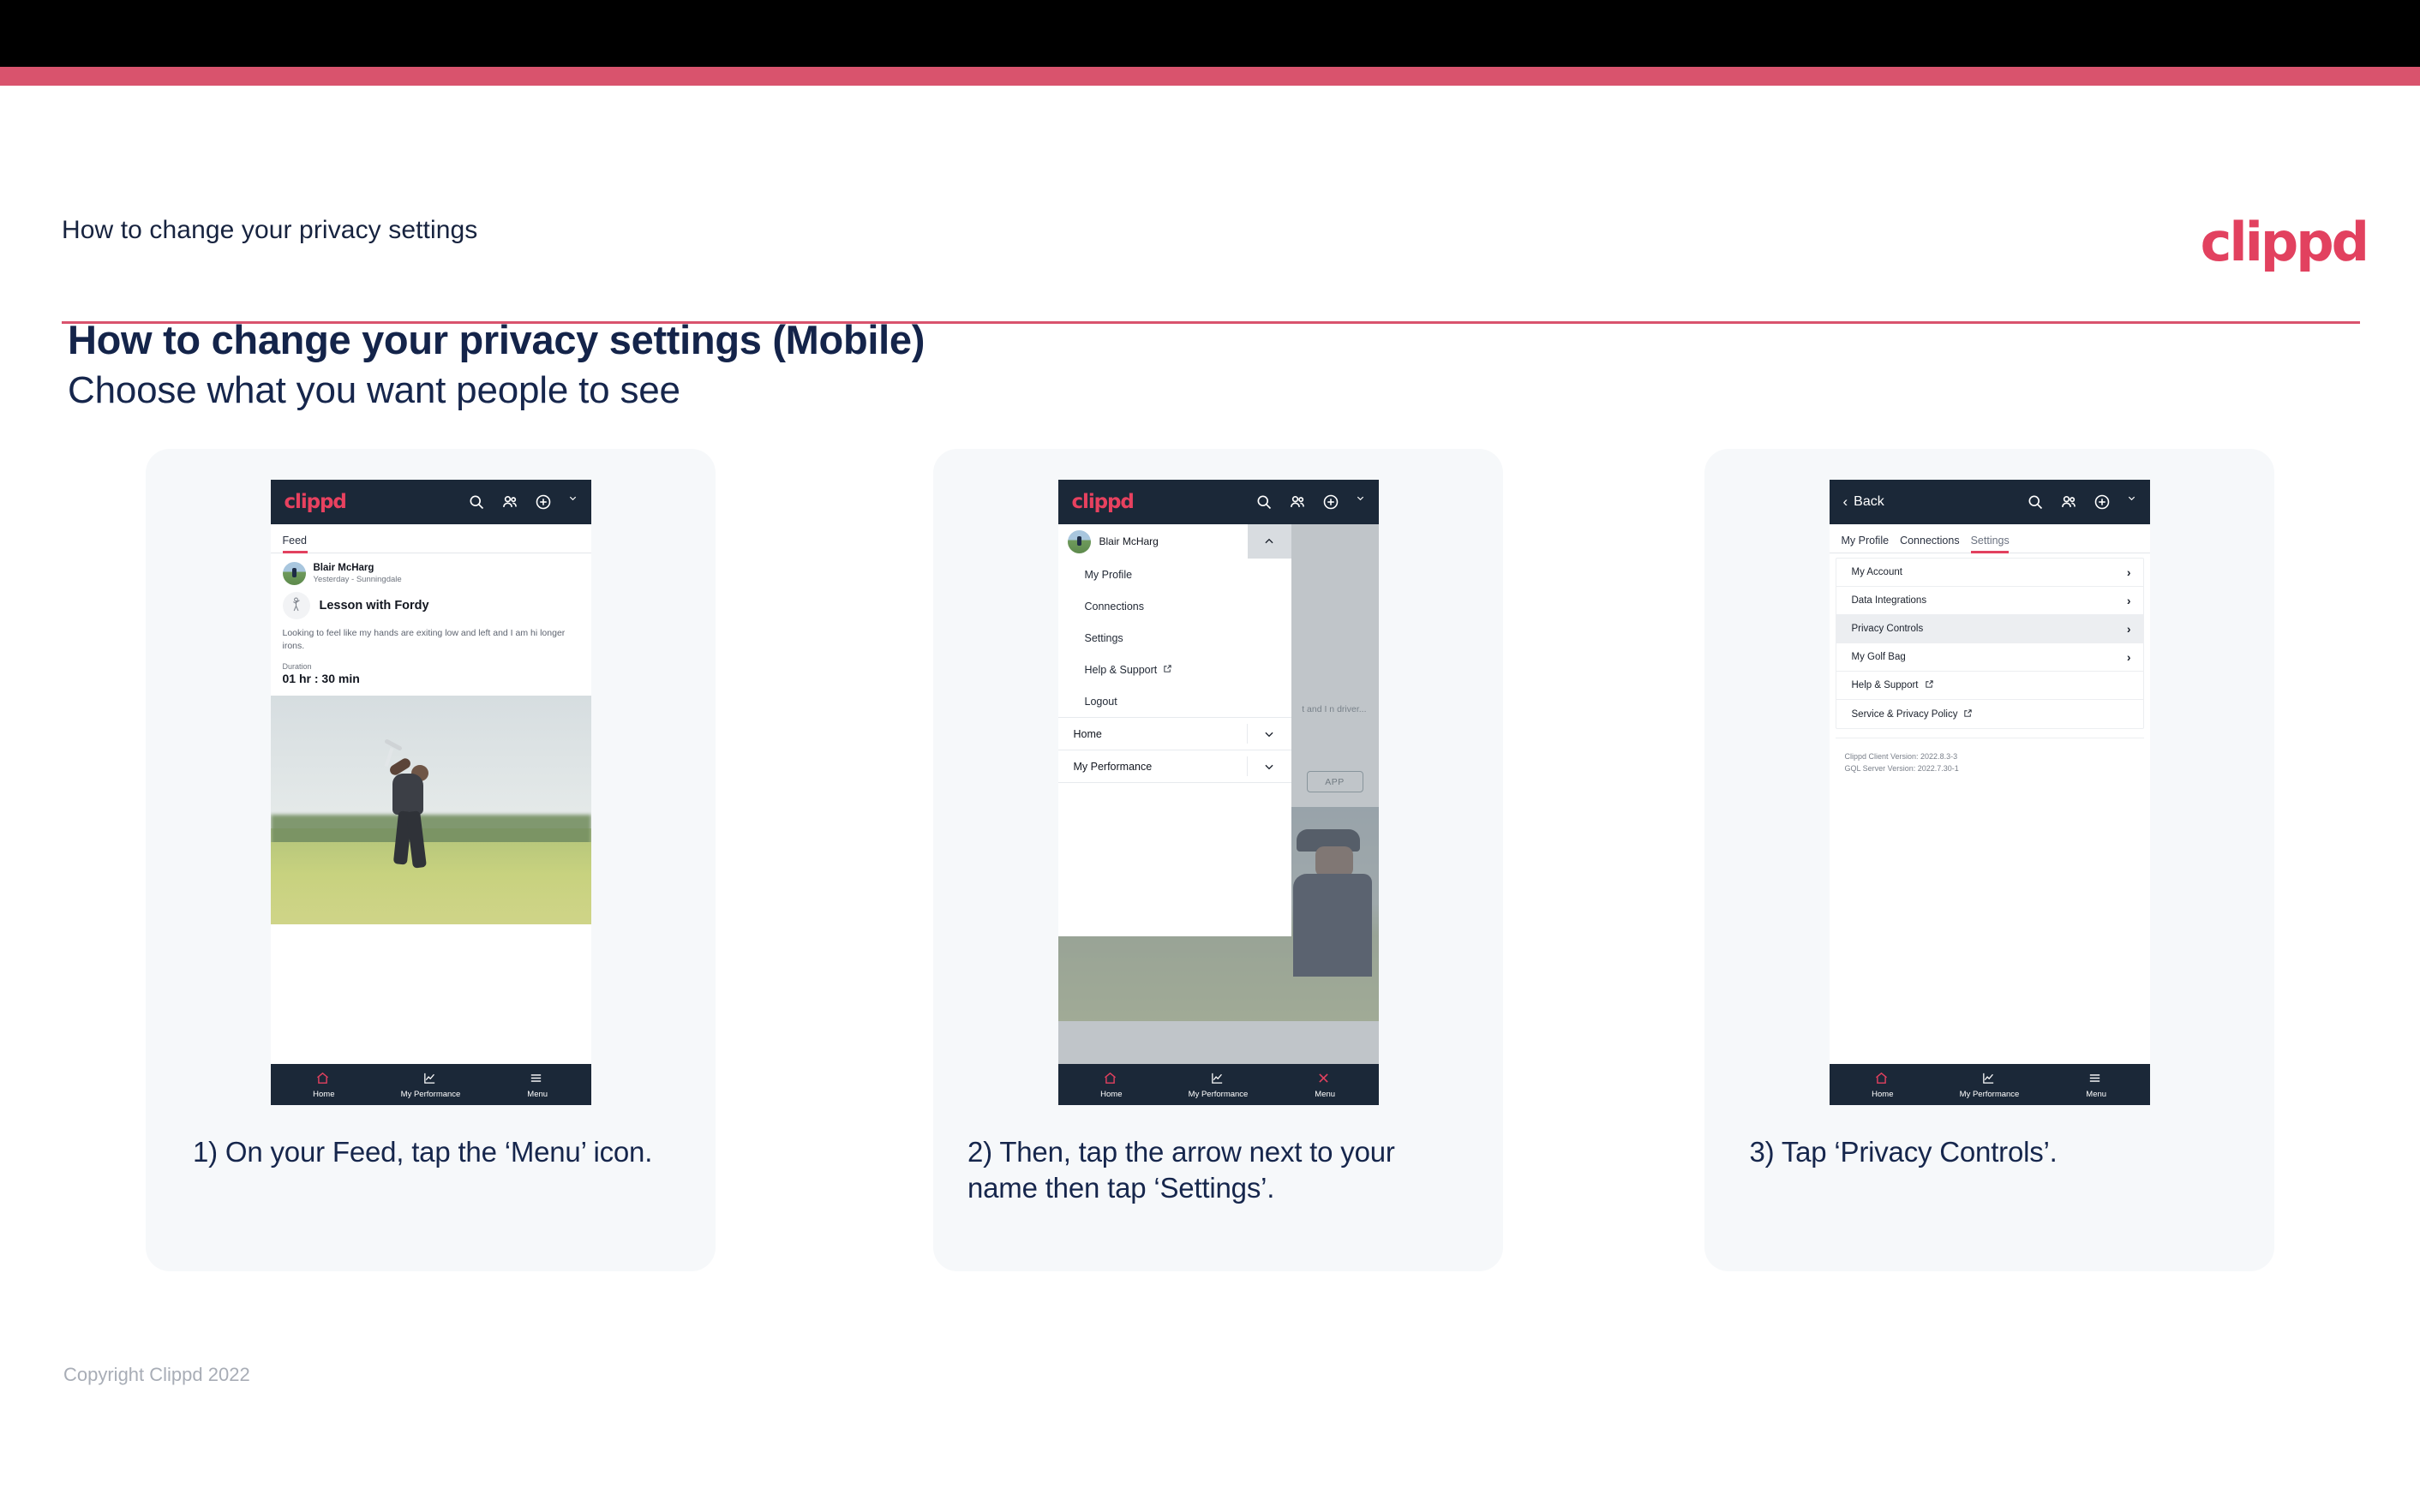  I want to click on step-1-caption: 1) On your Feed, tap the ‘Menu’ icon., so click(423, 1152).